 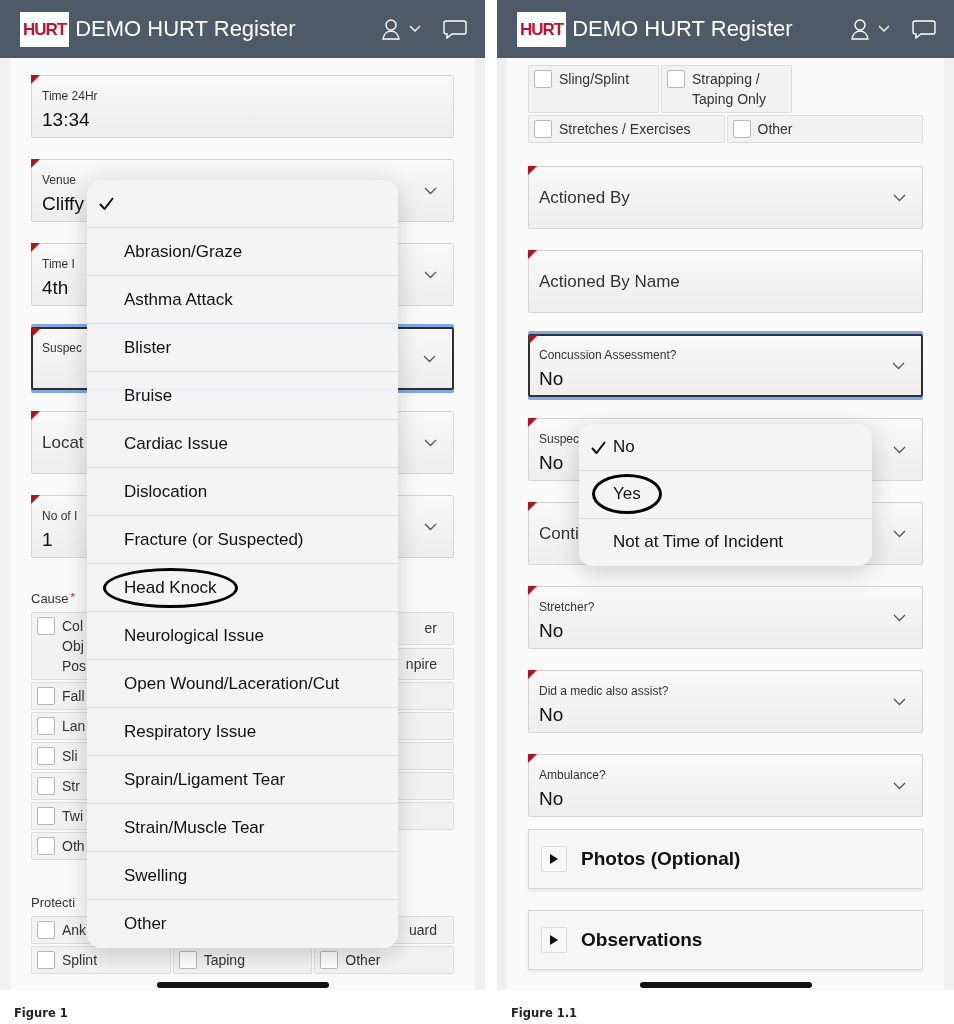 What do you see at coordinates (542, 29) in the screenshot?
I see `app-logo: HURT` at bounding box center [542, 29].